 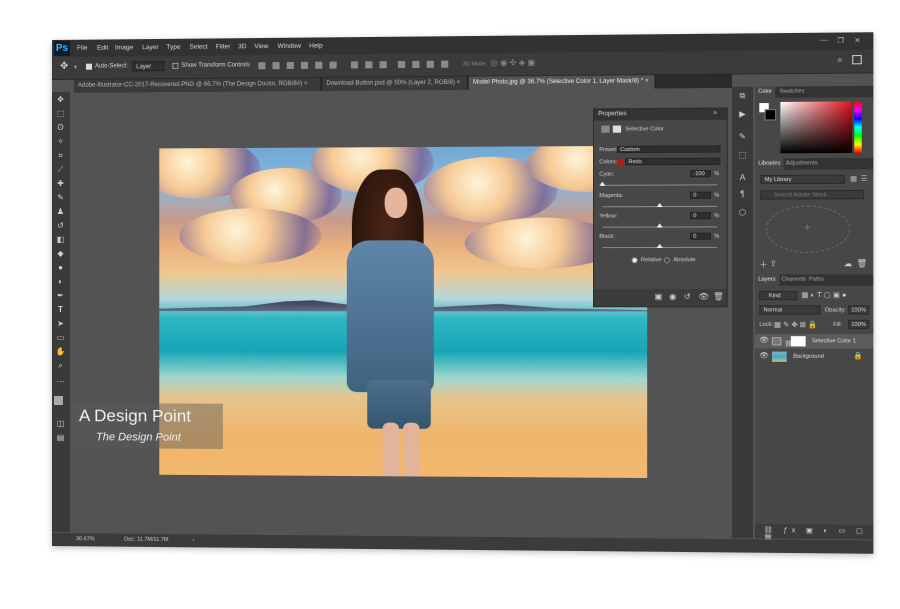 I want to click on yellow-field: 0, so click(x=700, y=216).